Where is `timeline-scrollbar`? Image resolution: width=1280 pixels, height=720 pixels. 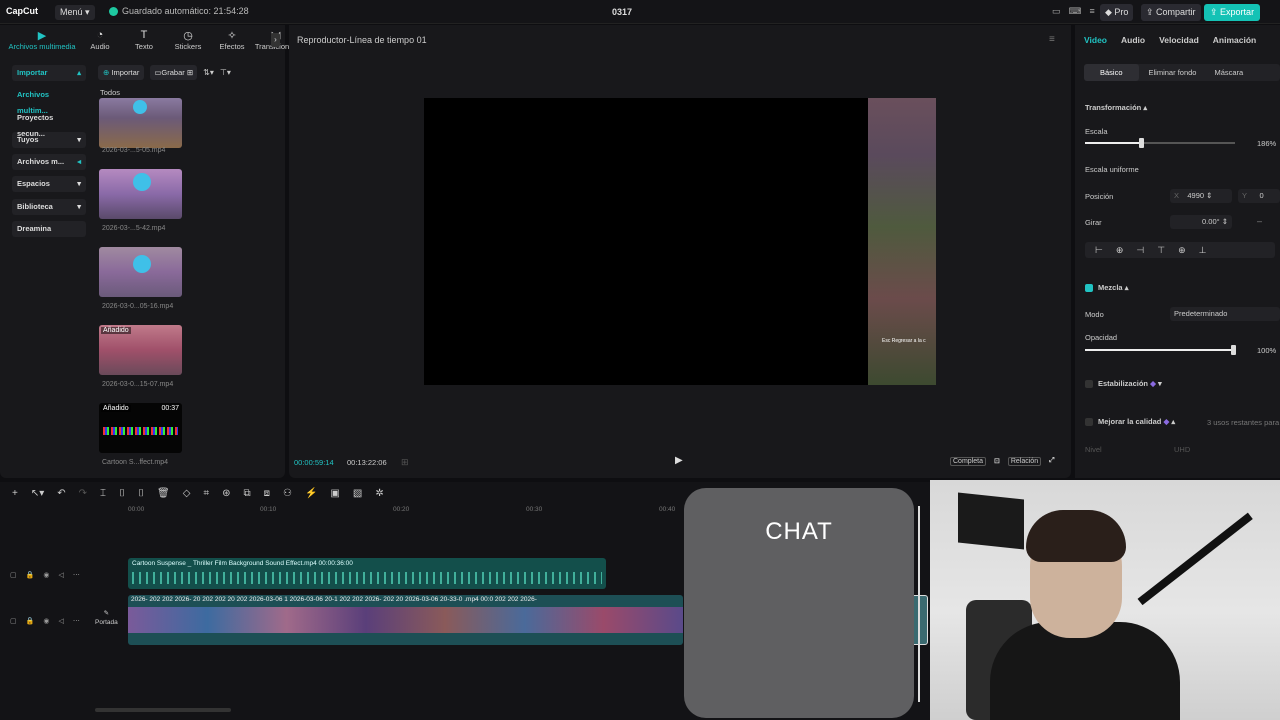 timeline-scrollbar is located at coordinates (163, 710).